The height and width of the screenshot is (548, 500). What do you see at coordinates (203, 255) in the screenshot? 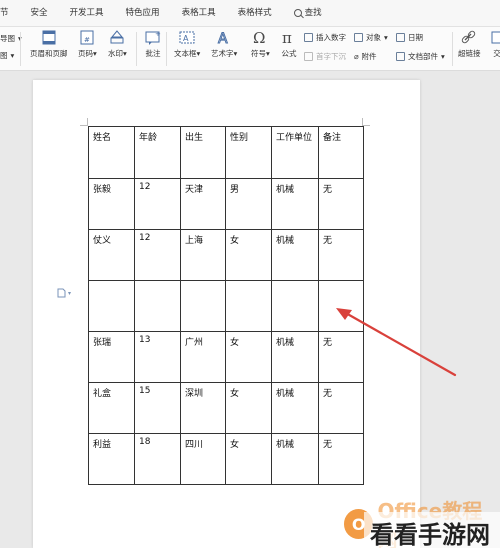
I see `table-cell: 上海` at bounding box center [203, 255].